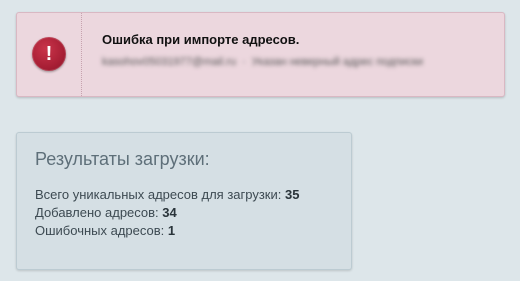 The image size is (520, 281). Describe the element at coordinates (171, 230) in the screenshot. I see `errors-value: 1` at that location.